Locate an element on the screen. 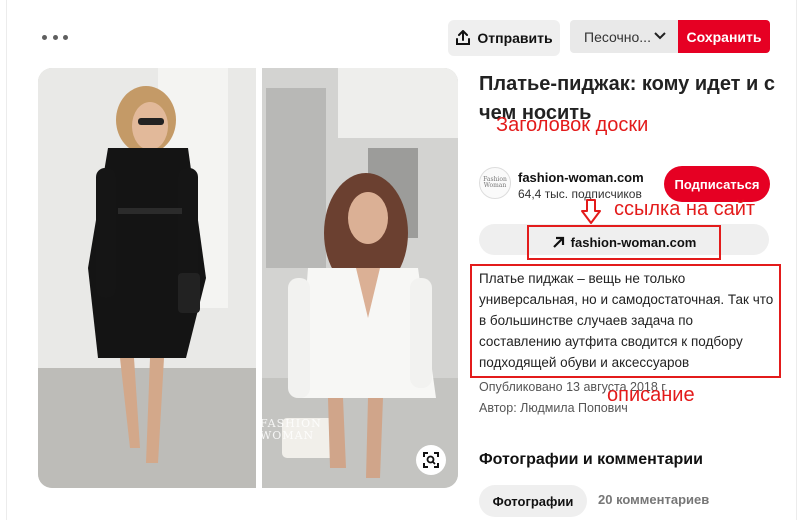 Image resolution: width=800 pixels, height=520 pixels. source-link-label: fashion-woman.com is located at coordinates (633, 242).